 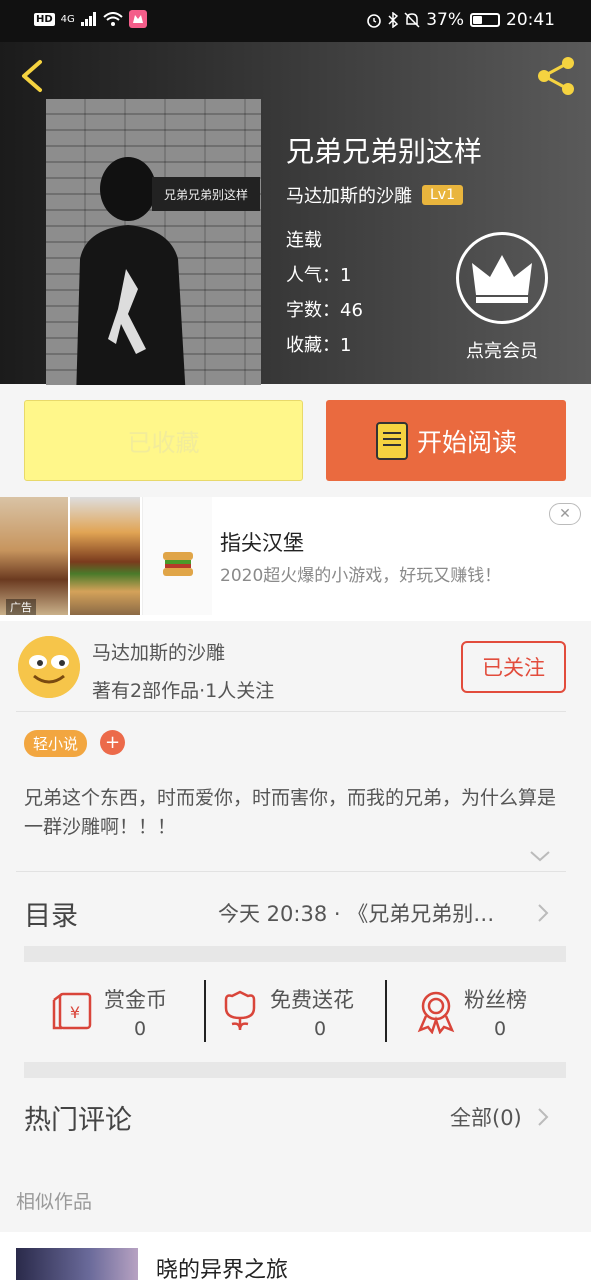 What do you see at coordinates (77, 1264) in the screenshot?
I see `similar-work-cover` at bounding box center [77, 1264].